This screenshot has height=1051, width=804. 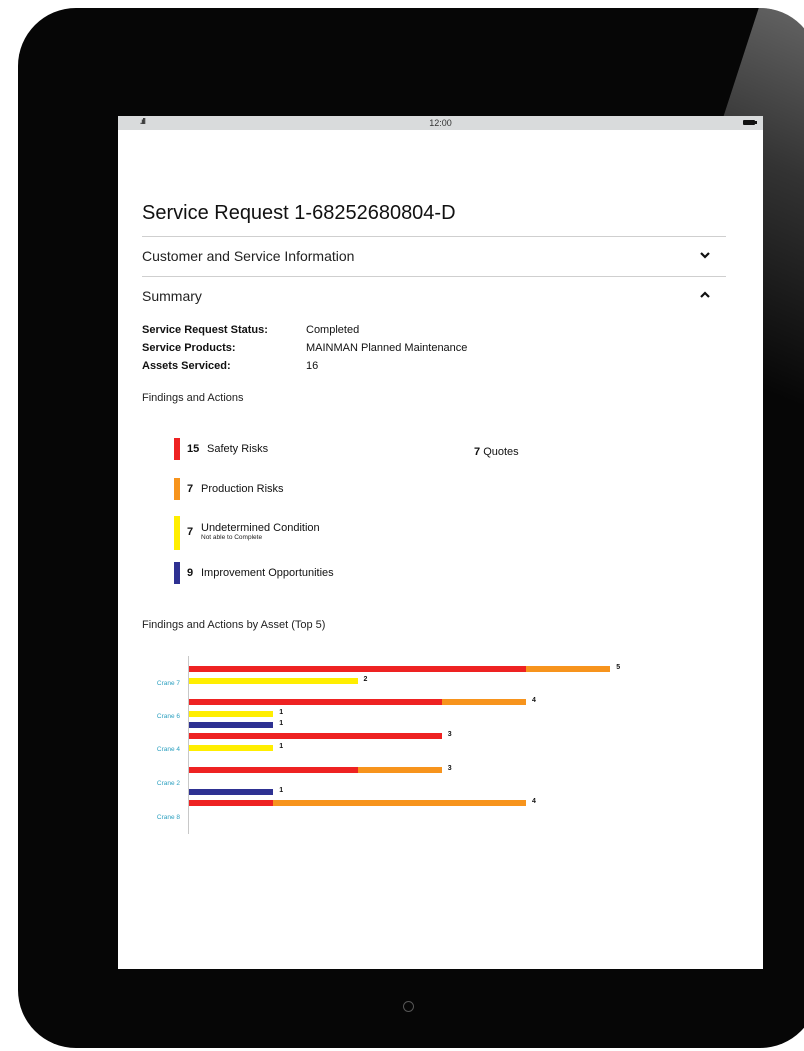 I want to click on status-value: Completed, so click(x=333, y=330).